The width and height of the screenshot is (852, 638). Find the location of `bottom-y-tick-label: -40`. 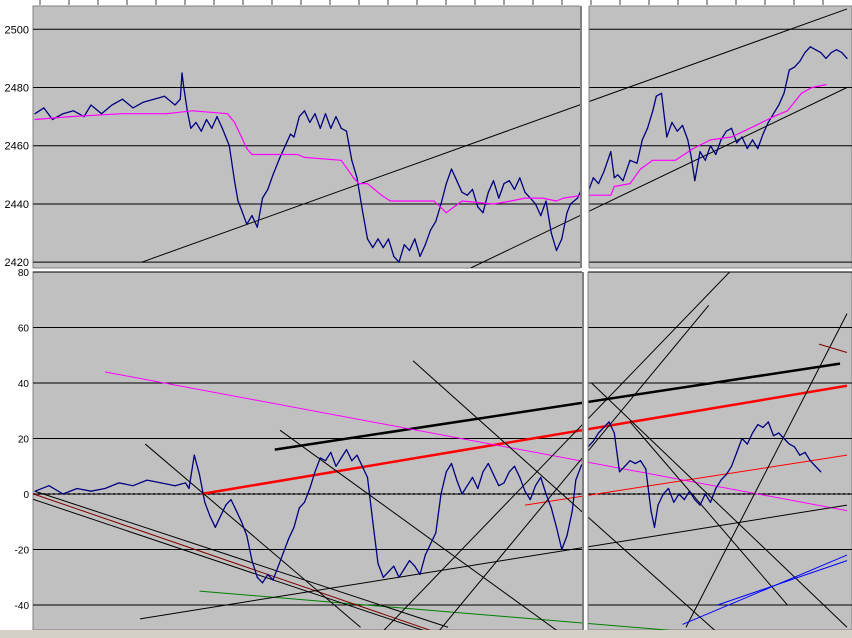

bottom-y-tick-label: -40 is located at coordinates (22, 606).